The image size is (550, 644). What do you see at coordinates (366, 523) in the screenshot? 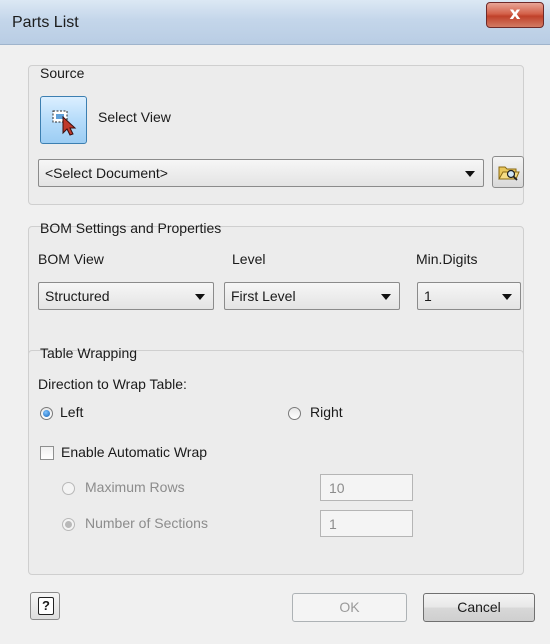
I see `number-of-sections-field: 1` at bounding box center [366, 523].